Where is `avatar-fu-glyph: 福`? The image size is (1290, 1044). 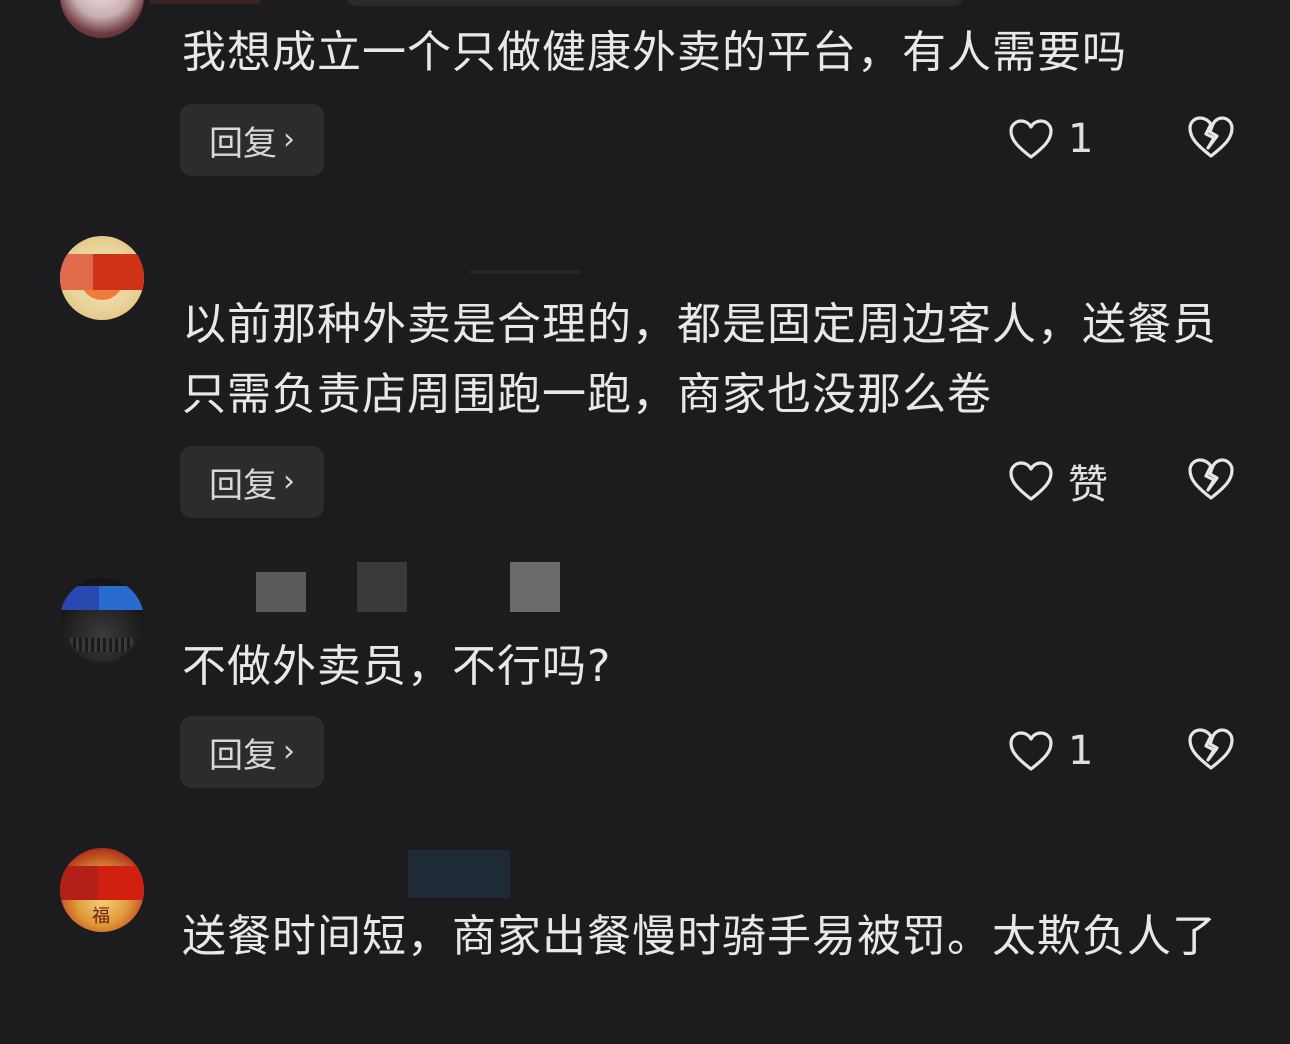
avatar-fu-glyph: 福 is located at coordinates (101, 916).